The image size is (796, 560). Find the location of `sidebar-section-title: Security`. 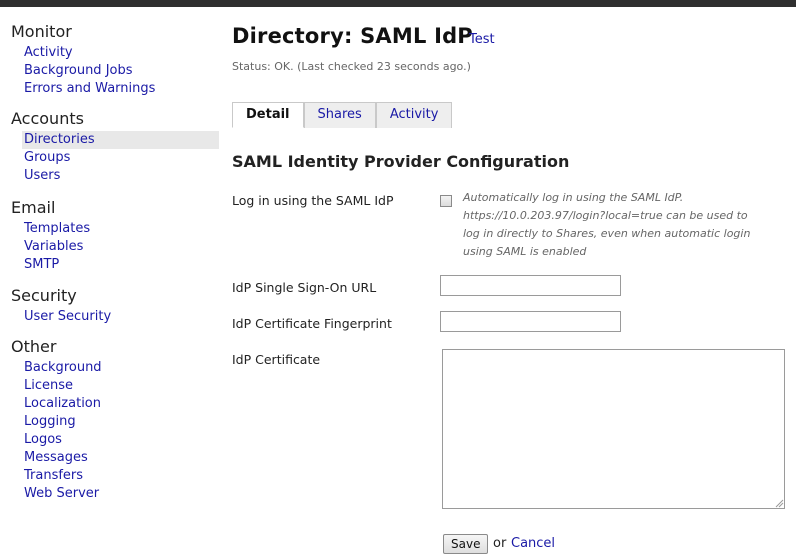

sidebar-section-title: Security is located at coordinates (44, 295).